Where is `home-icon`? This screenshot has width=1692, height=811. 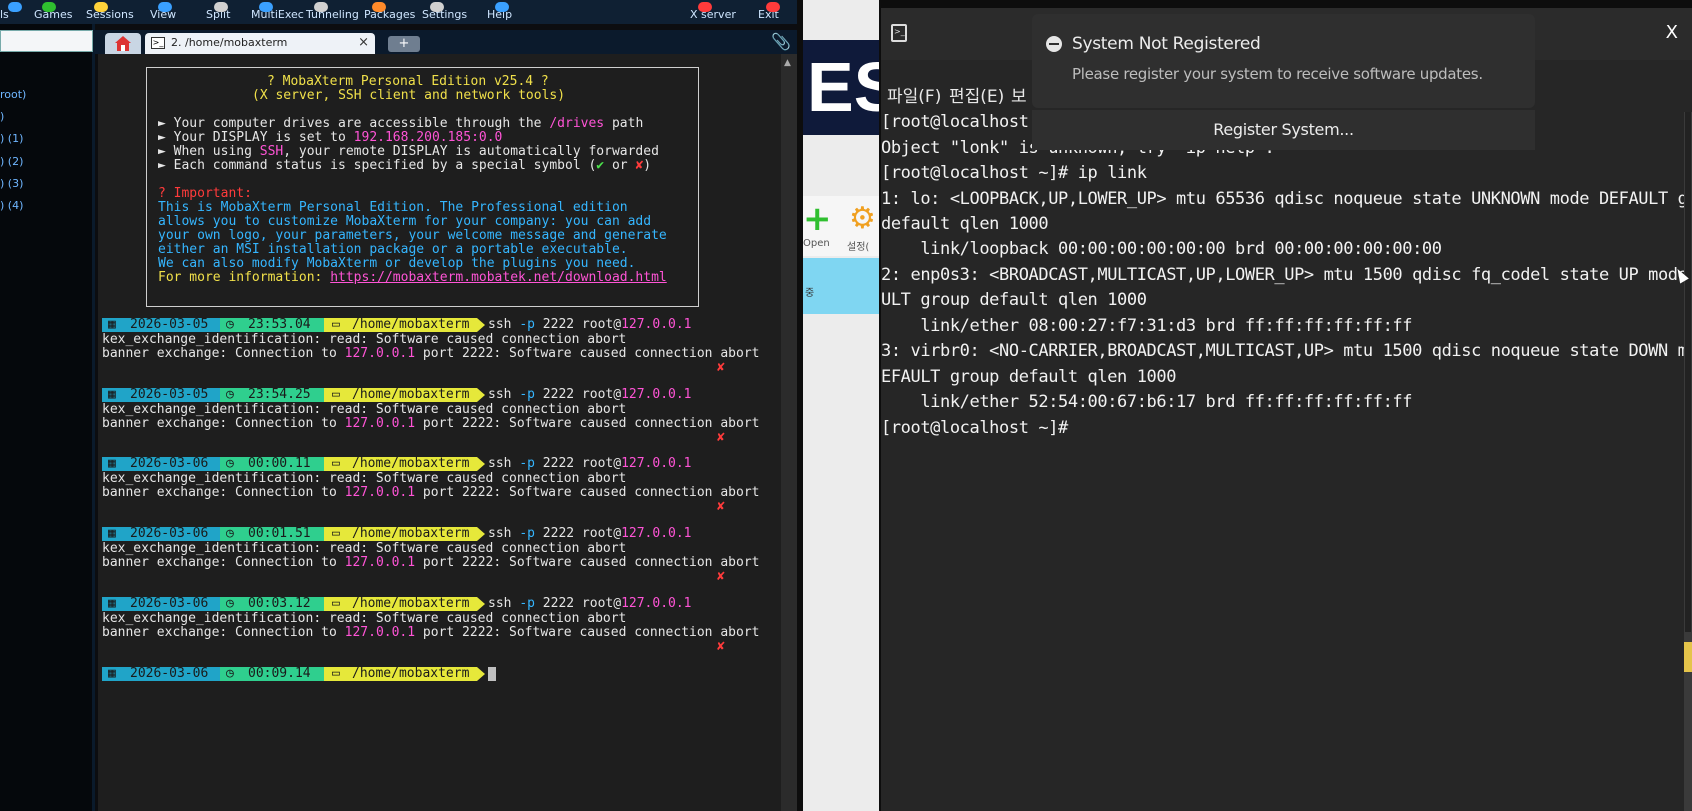 home-icon is located at coordinates (123, 43).